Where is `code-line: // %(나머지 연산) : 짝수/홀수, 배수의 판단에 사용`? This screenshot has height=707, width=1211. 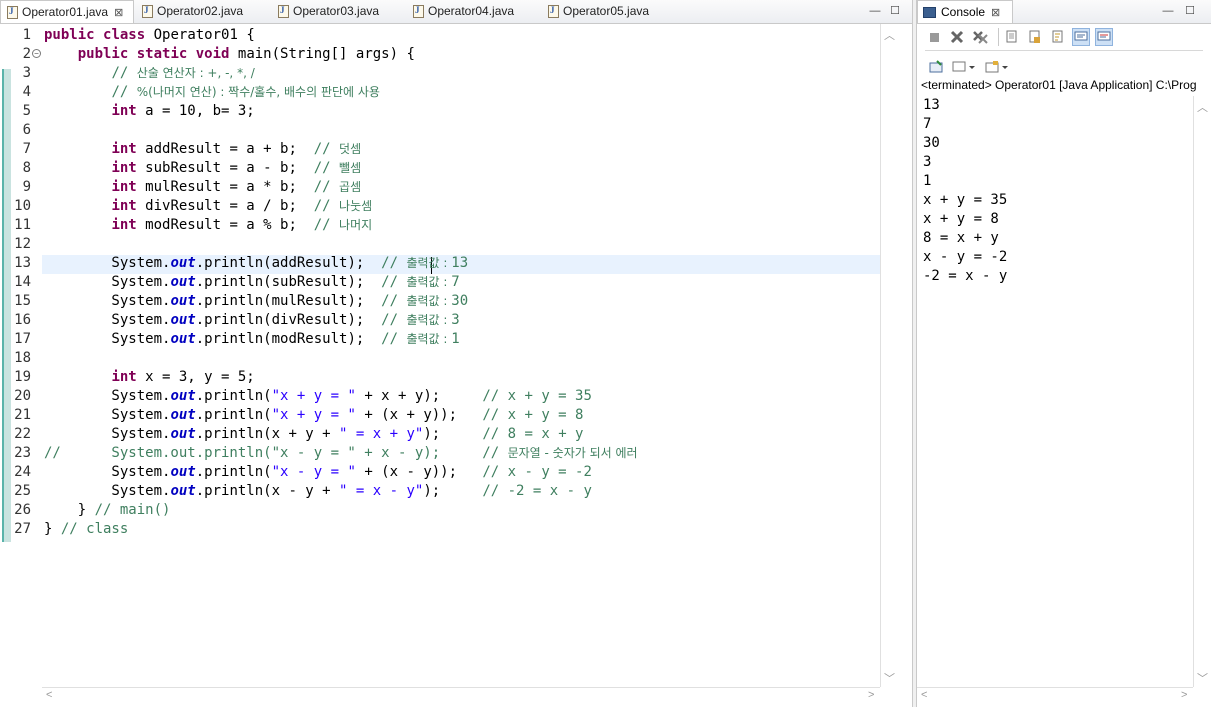 code-line: // %(나머지 연산) : 짝수/홀수, 배수의 판단에 사용 is located at coordinates (212, 92).